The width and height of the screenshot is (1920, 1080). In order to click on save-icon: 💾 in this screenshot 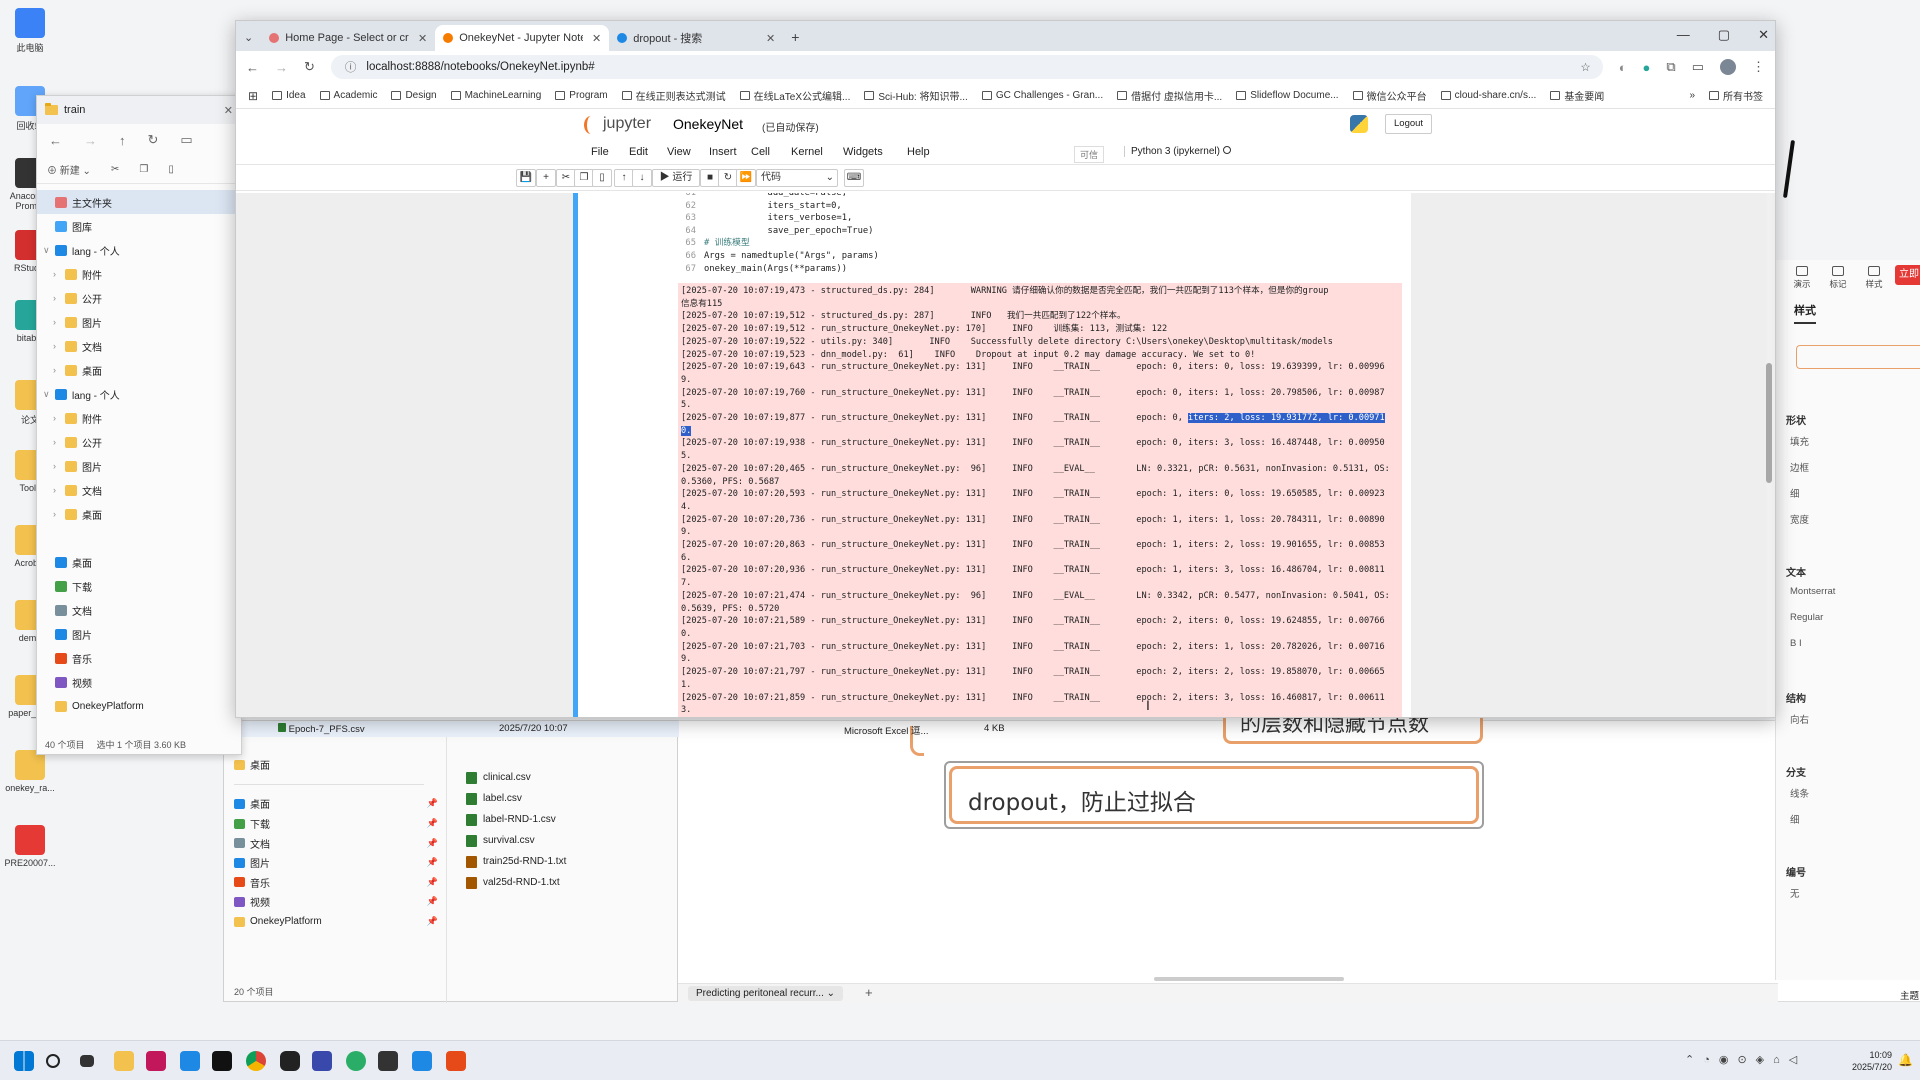, I will do `click(526, 178)`.